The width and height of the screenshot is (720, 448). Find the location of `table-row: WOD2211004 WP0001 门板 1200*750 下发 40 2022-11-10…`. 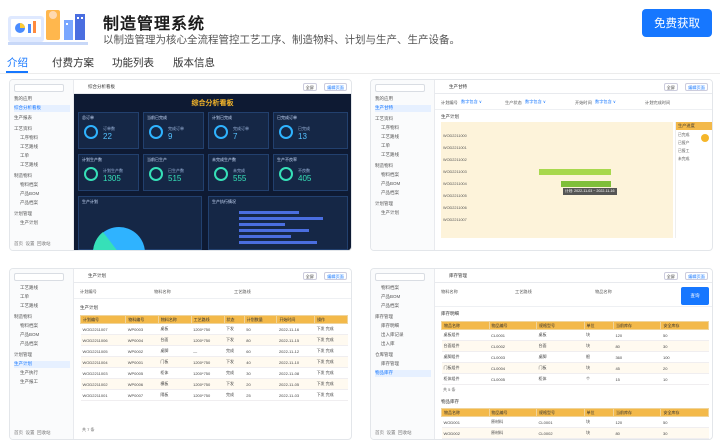

table-row: WOD2211004 WP0001 门板 1200*750 下发 40 2022-11-10… is located at coordinates (214, 362).